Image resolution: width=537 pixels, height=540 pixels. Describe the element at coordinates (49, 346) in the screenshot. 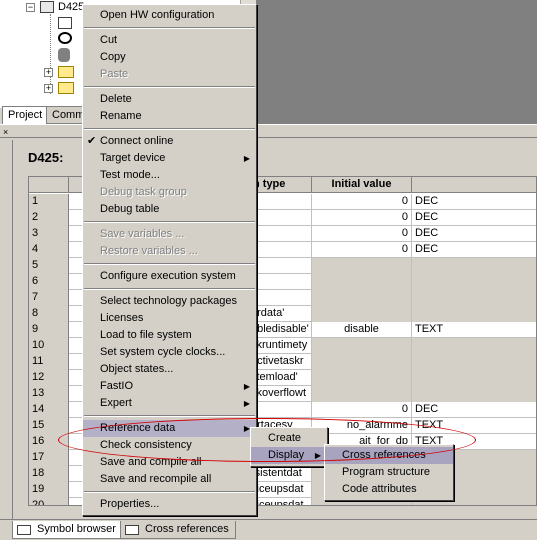

I see `row-number: 10` at that location.